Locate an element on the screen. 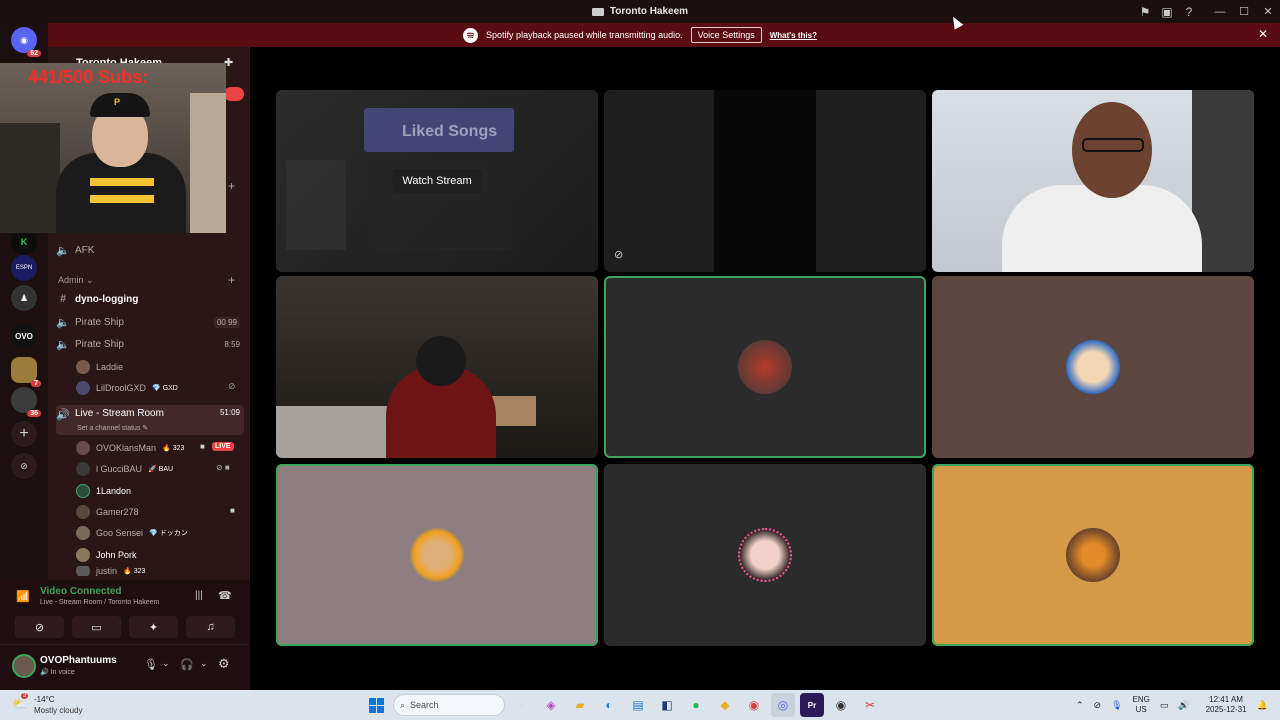 Image resolution: width=1280 pixels, height=720 pixels. title-bar: Toronto Hakeem ⚑ ▣ ? — ☐ ✕ is located at coordinates (640, 11).